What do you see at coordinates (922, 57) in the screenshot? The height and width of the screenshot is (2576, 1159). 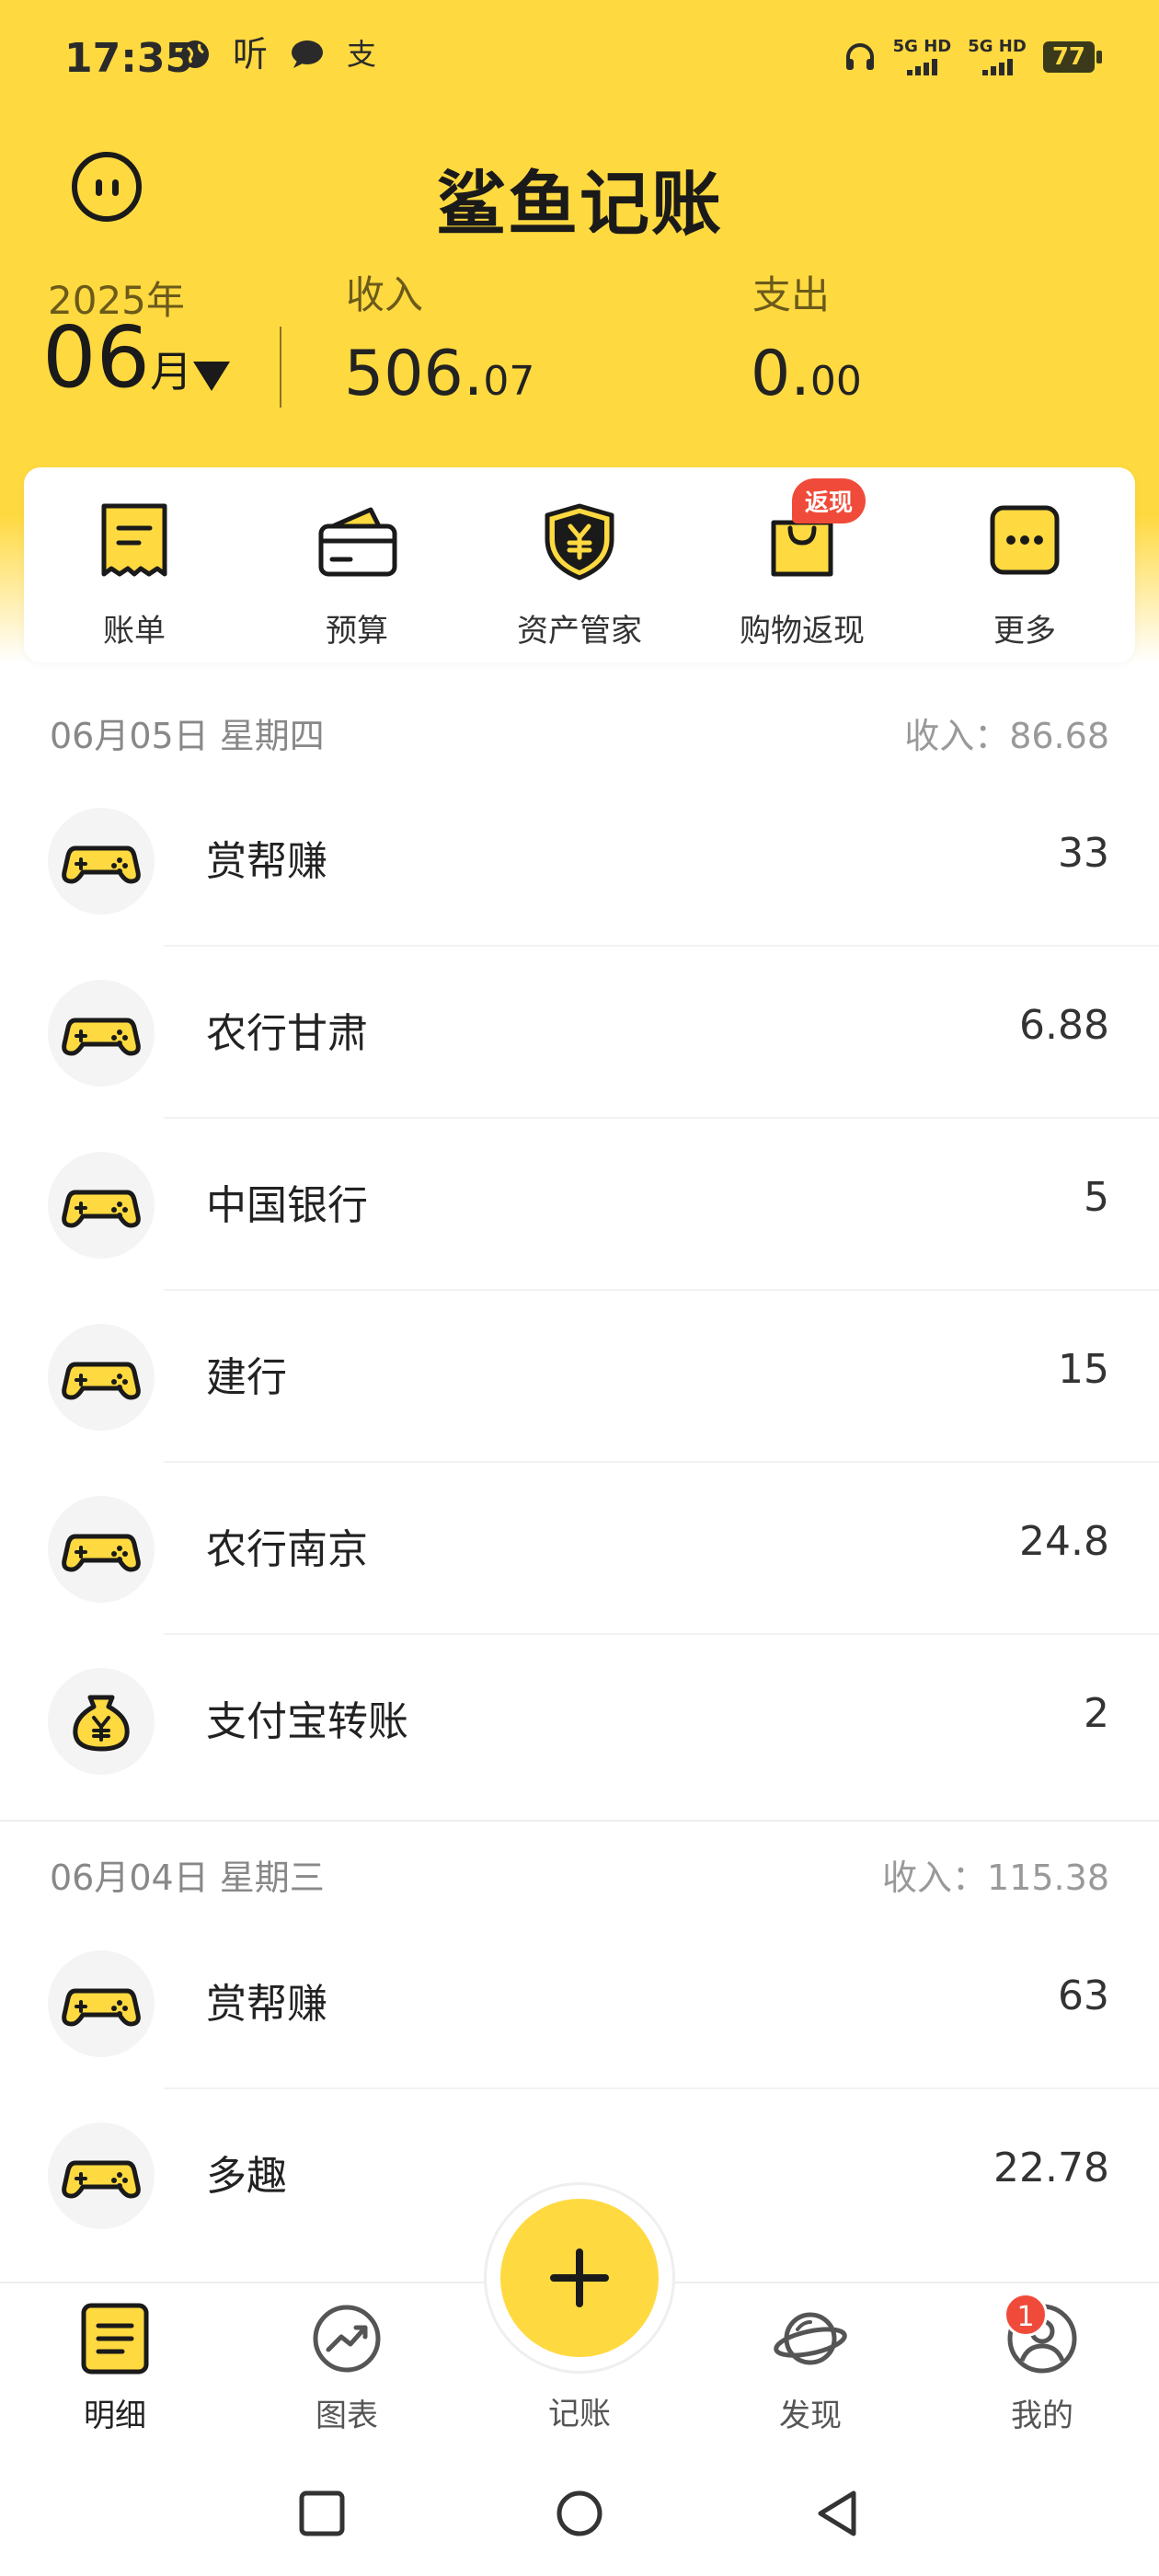 I see `signal-sim1: 5G HD` at bounding box center [922, 57].